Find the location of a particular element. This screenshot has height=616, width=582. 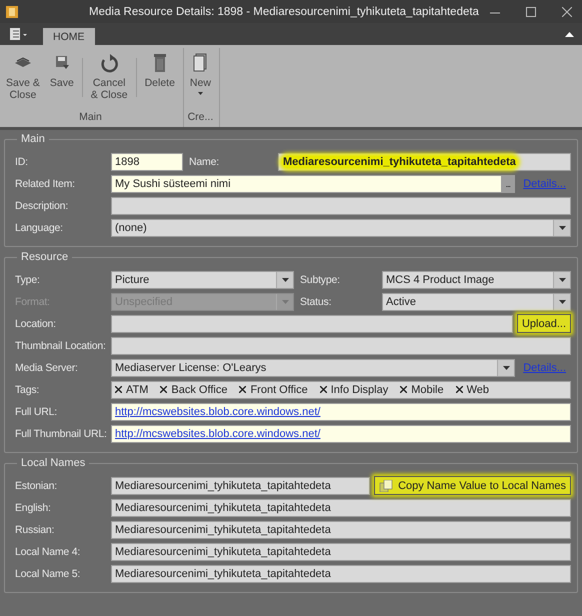

field-label: Type: is located at coordinates (28, 280).